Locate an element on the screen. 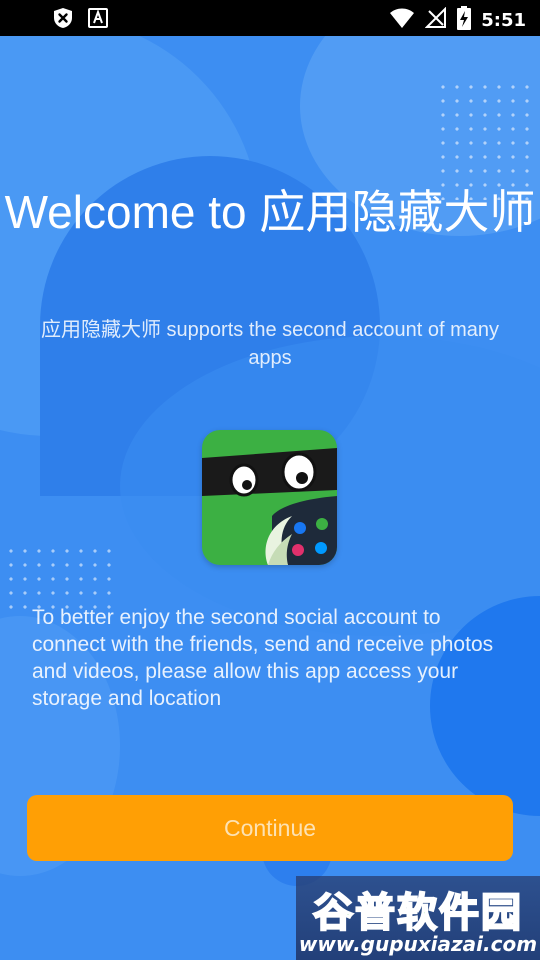 The image size is (540, 960). a-box-icon is located at coordinates (98, 20).